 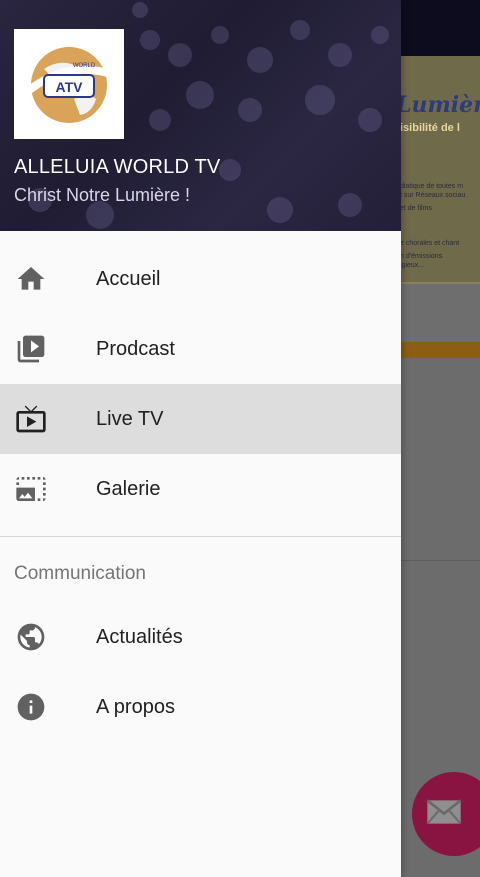 I want to click on menu-item-galerie: Galerie, so click(x=200, y=489).